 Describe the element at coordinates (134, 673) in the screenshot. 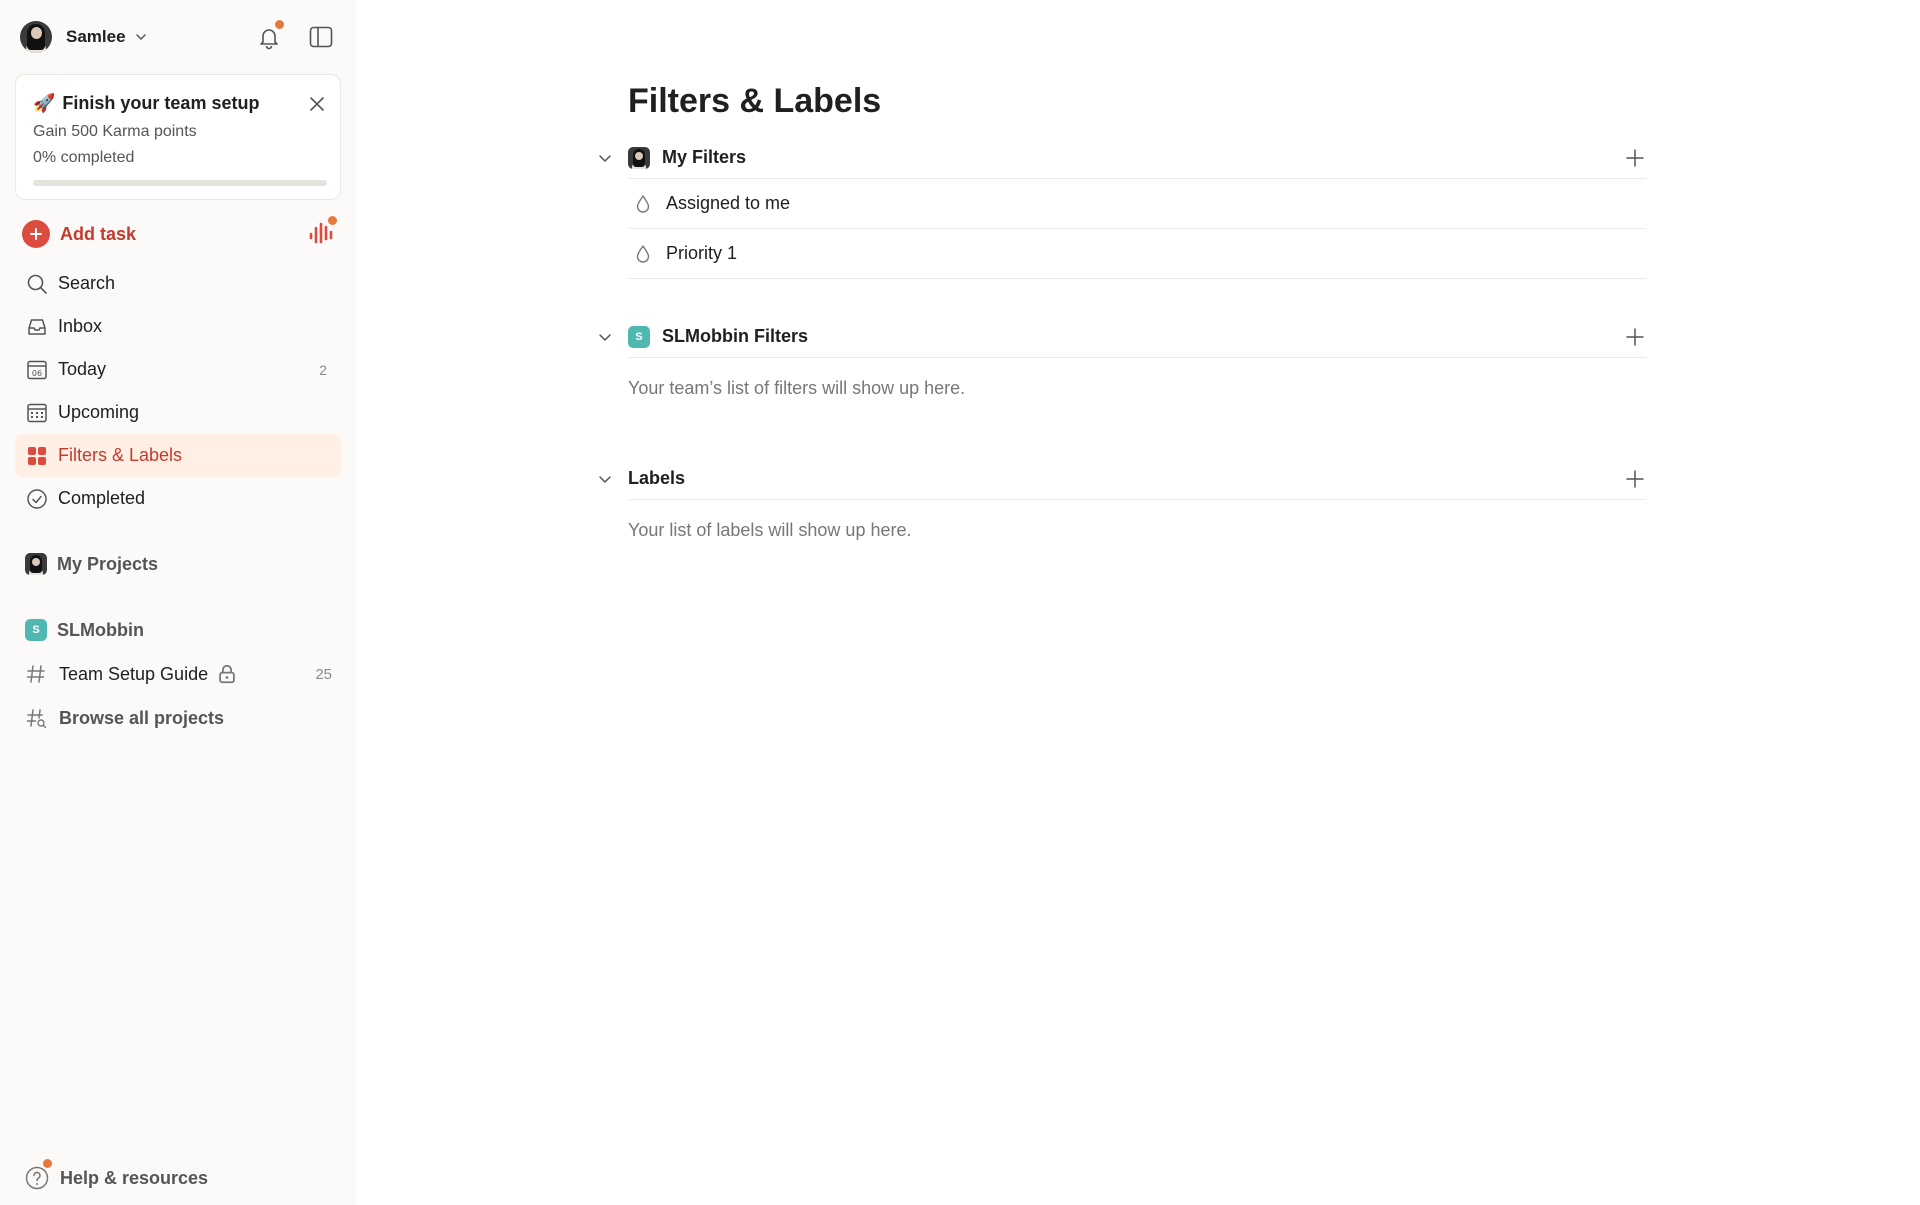

I see `project-label: Team Setup Guide` at that location.